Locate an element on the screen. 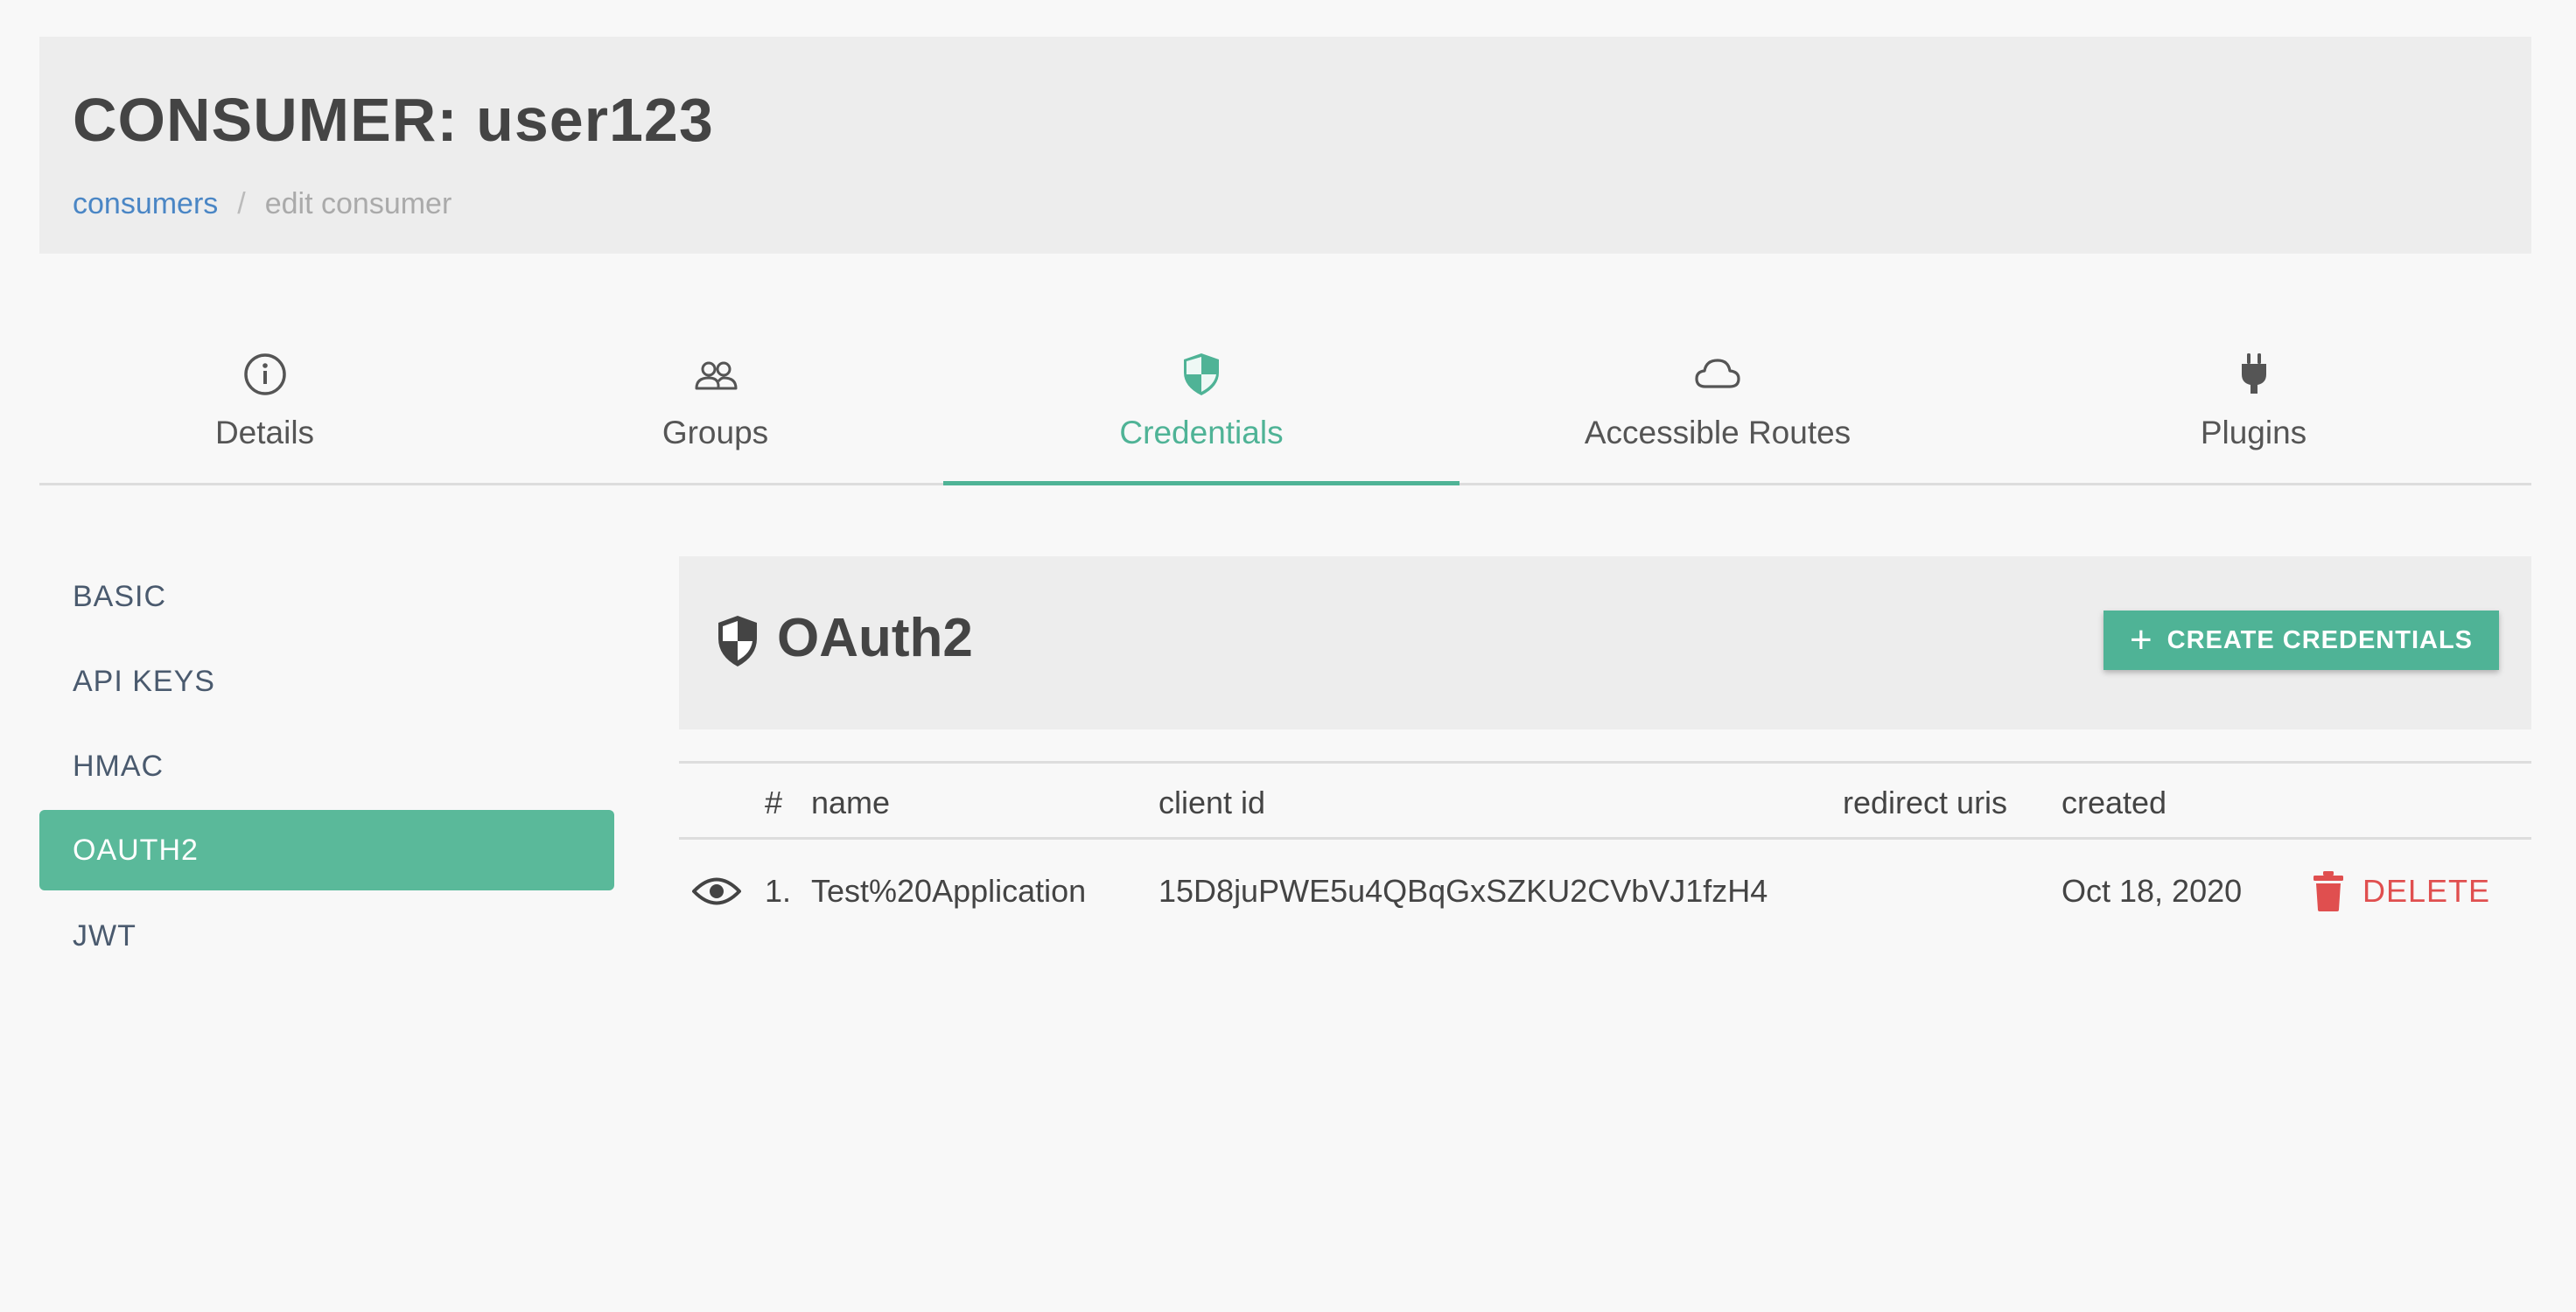  tab-credentials: Credentials is located at coordinates (1201, 405).